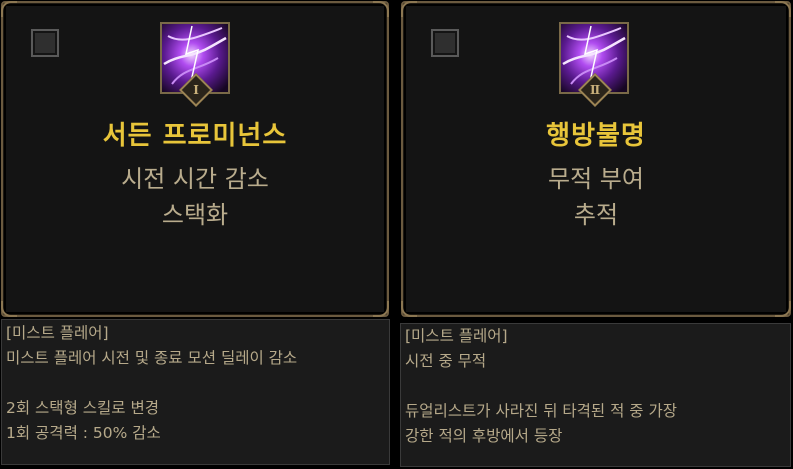 The width and height of the screenshot is (793, 469). Describe the element at coordinates (596, 215) in the screenshot. I see `tripod-effect-line: 추적` at that location.